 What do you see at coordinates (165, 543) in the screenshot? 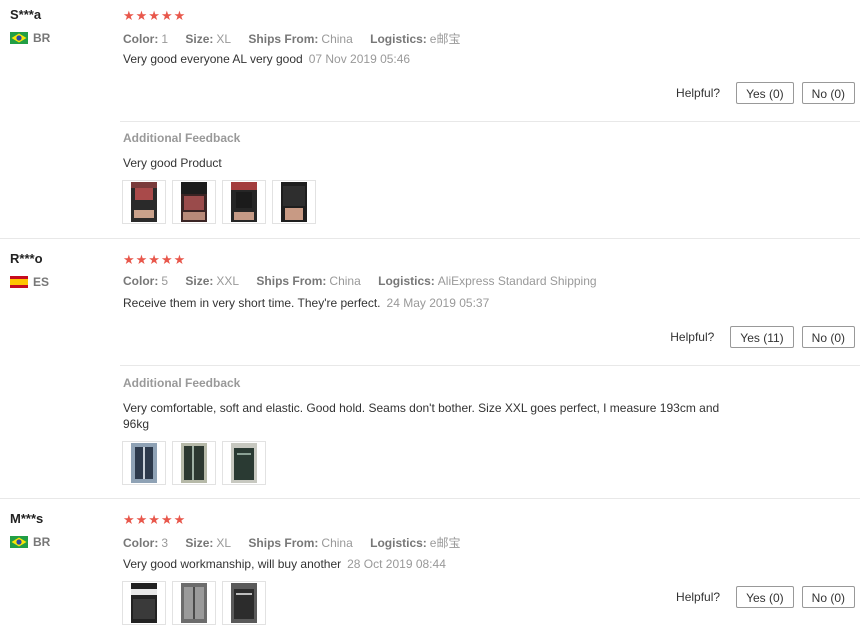
I see `color-value: 3` at bounding box center [165, 543].